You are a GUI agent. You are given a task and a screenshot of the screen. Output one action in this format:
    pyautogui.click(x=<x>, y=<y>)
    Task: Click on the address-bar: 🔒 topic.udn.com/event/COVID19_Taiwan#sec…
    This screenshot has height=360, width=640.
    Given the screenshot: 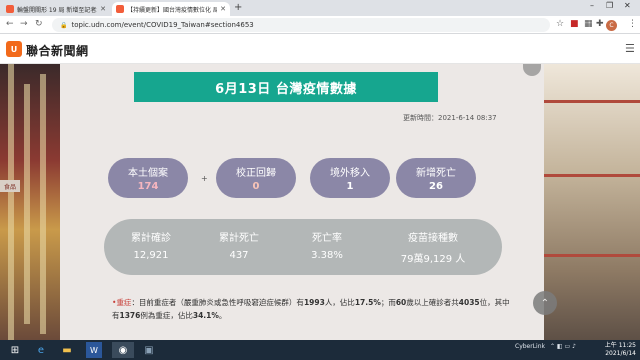 What is the action you would take?
    pyautogui.click(x=301, y=25)
    